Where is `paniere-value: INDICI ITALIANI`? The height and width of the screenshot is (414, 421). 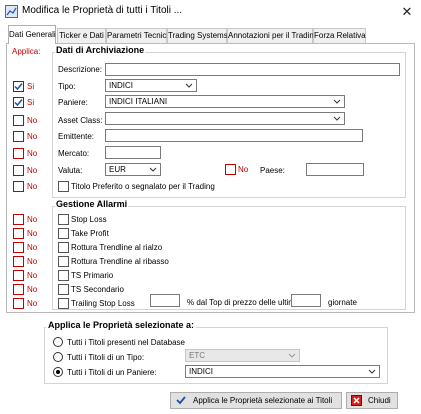
paniere-value: INDICI ITALIANI is located at coordinates (138, 101).